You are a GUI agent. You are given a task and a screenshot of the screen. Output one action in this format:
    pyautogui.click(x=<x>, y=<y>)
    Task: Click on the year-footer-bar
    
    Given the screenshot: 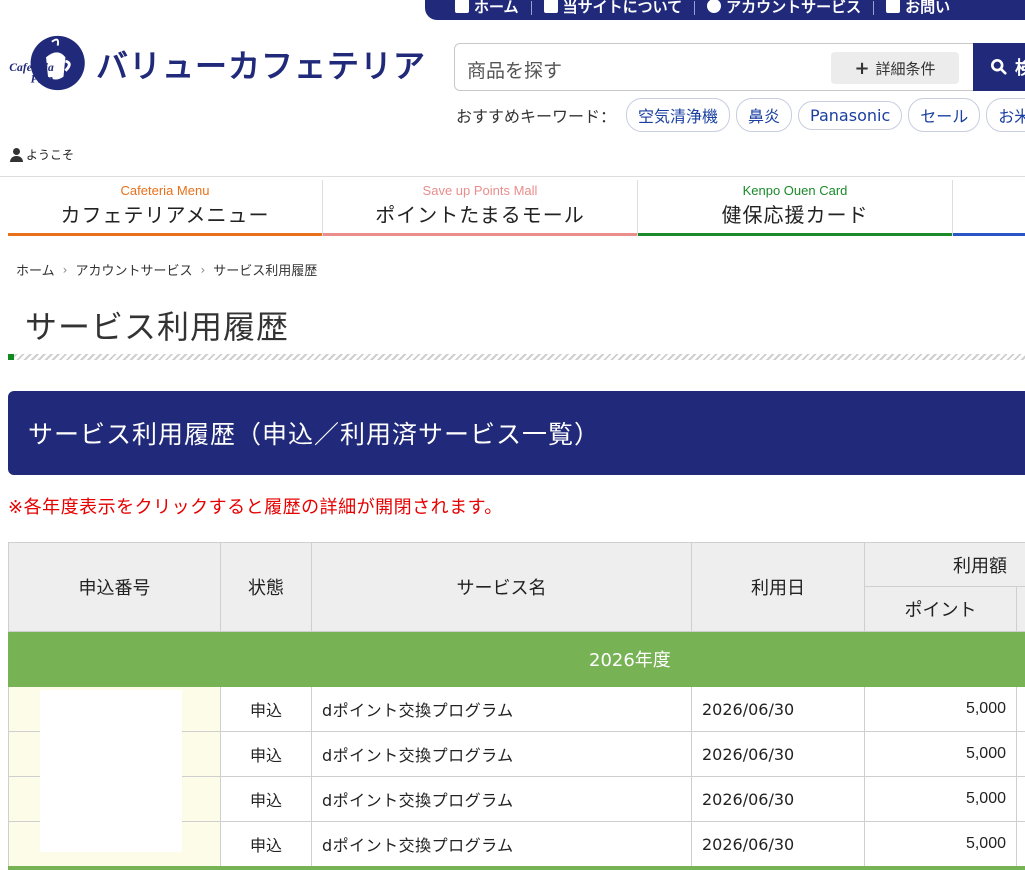 What is the action you would take?
    pyautogui.click(x=516, y=868)
    